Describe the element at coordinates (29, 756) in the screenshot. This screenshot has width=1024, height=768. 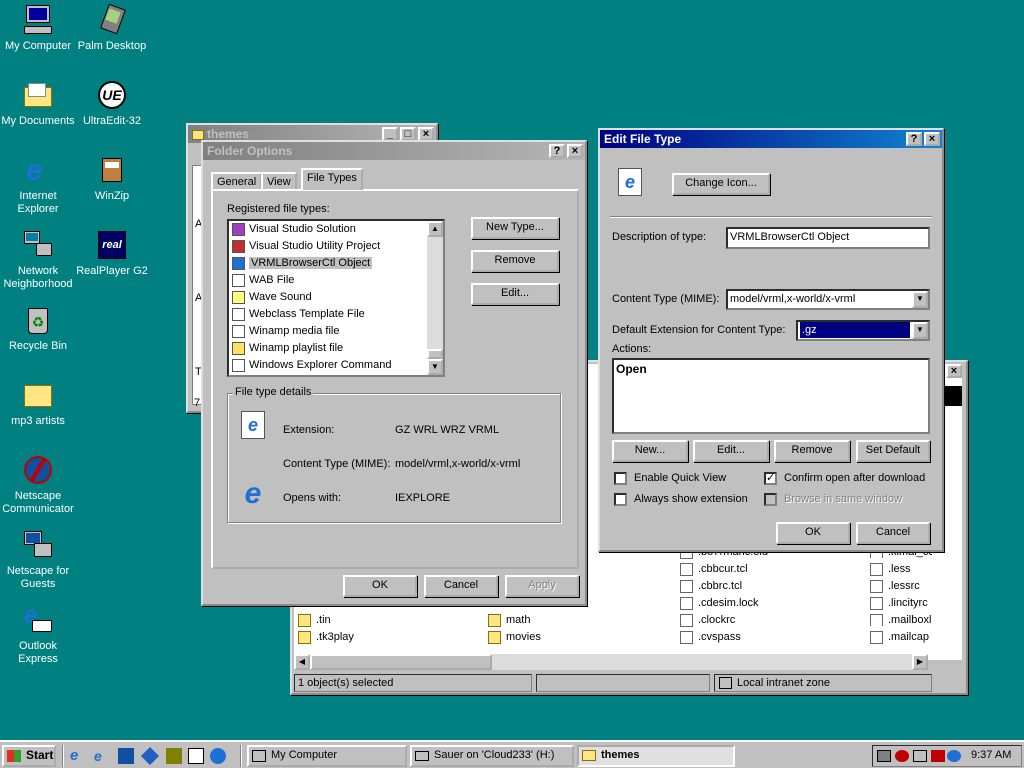
I see `start-button: Start` at that location.